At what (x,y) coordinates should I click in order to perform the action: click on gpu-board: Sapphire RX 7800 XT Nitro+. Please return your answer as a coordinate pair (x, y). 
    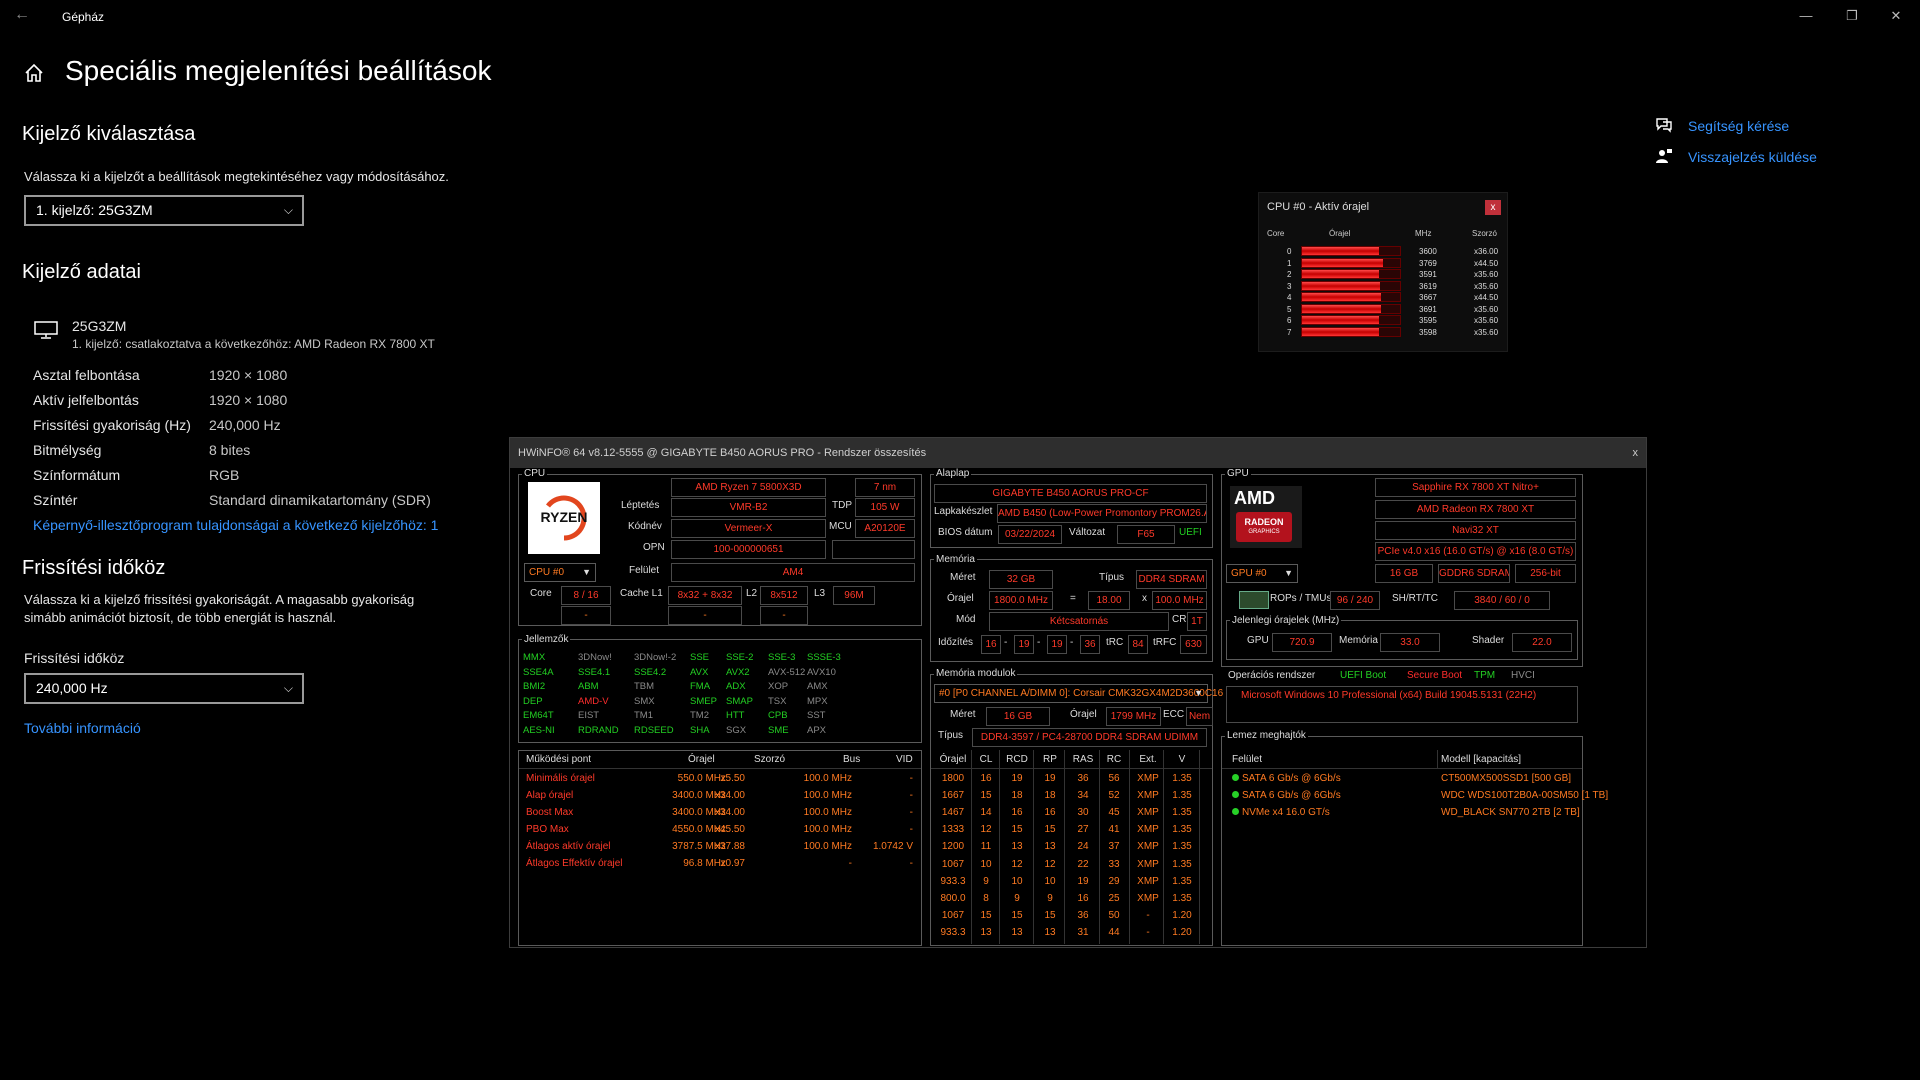
    Looking at the image, I should click on (1475, 487).